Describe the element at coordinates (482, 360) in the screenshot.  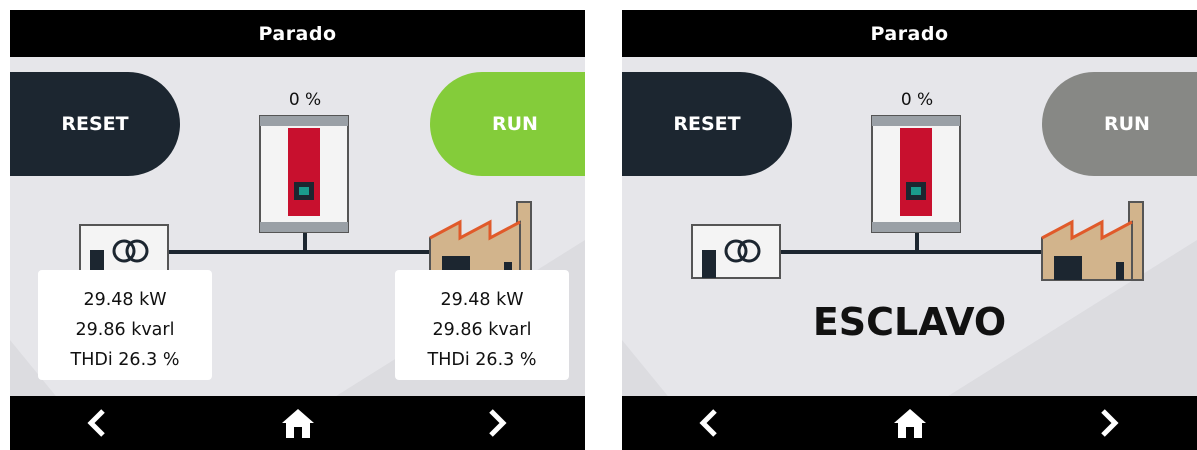
I see `load-thdi: THDi 26.3 %` at that location.